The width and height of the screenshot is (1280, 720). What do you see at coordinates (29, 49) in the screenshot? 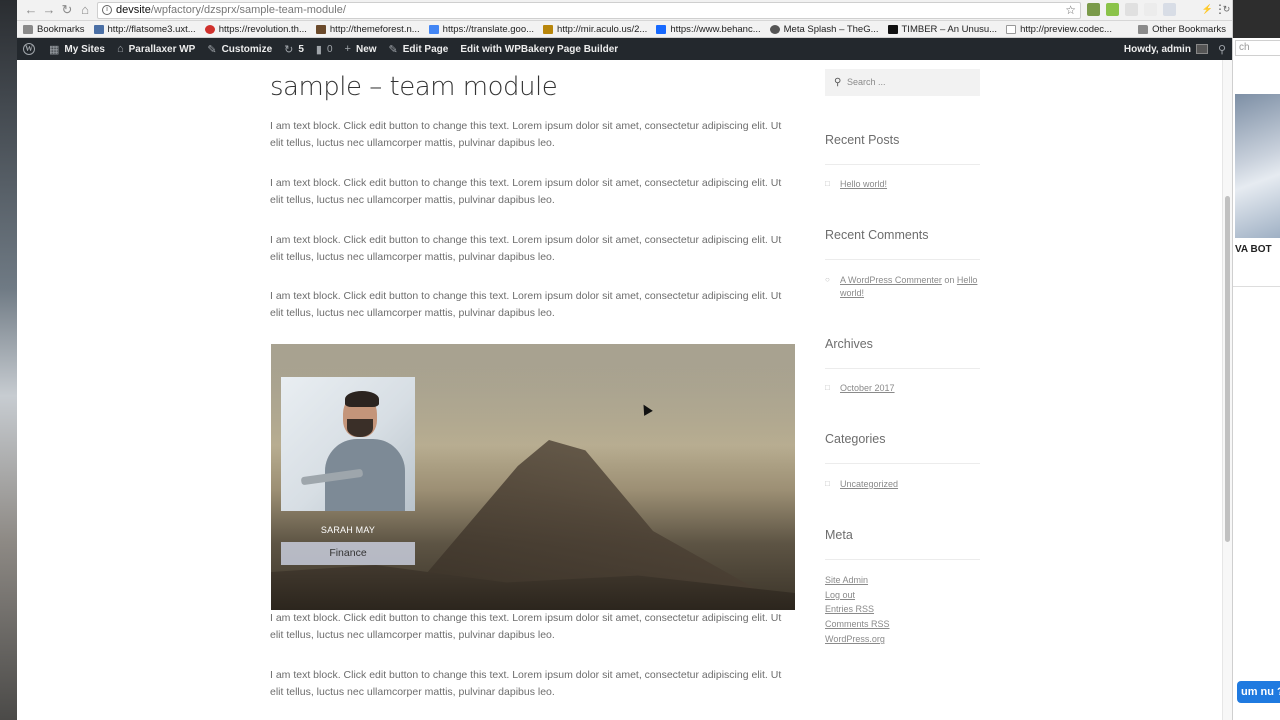
I see `wordpress-logo-icon: W` at bounding box center [29, 49].